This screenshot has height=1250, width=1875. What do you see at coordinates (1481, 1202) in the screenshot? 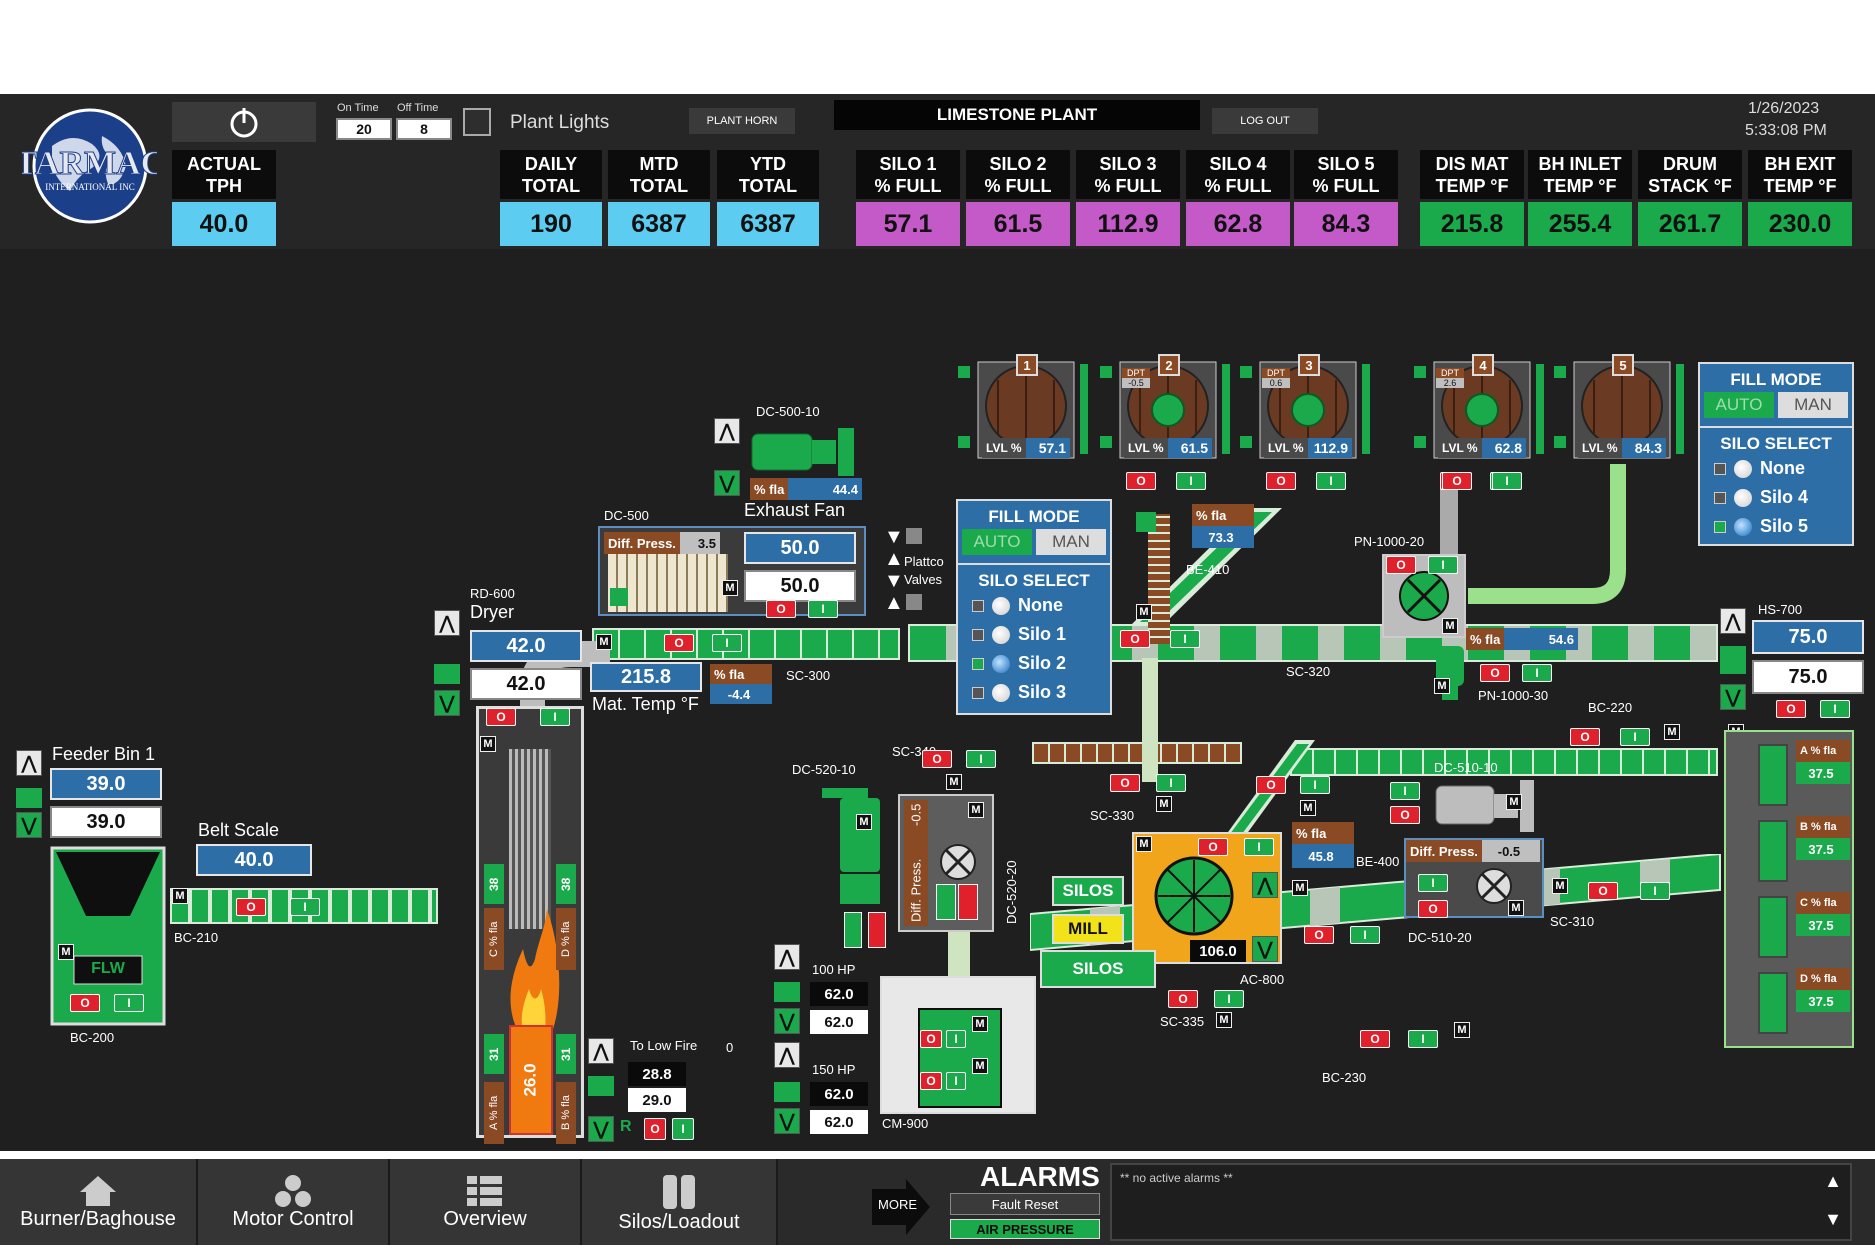
I see `alarm-list: ** no active alarms ** ▲ ▼` at bounding box center [1481, 1202].